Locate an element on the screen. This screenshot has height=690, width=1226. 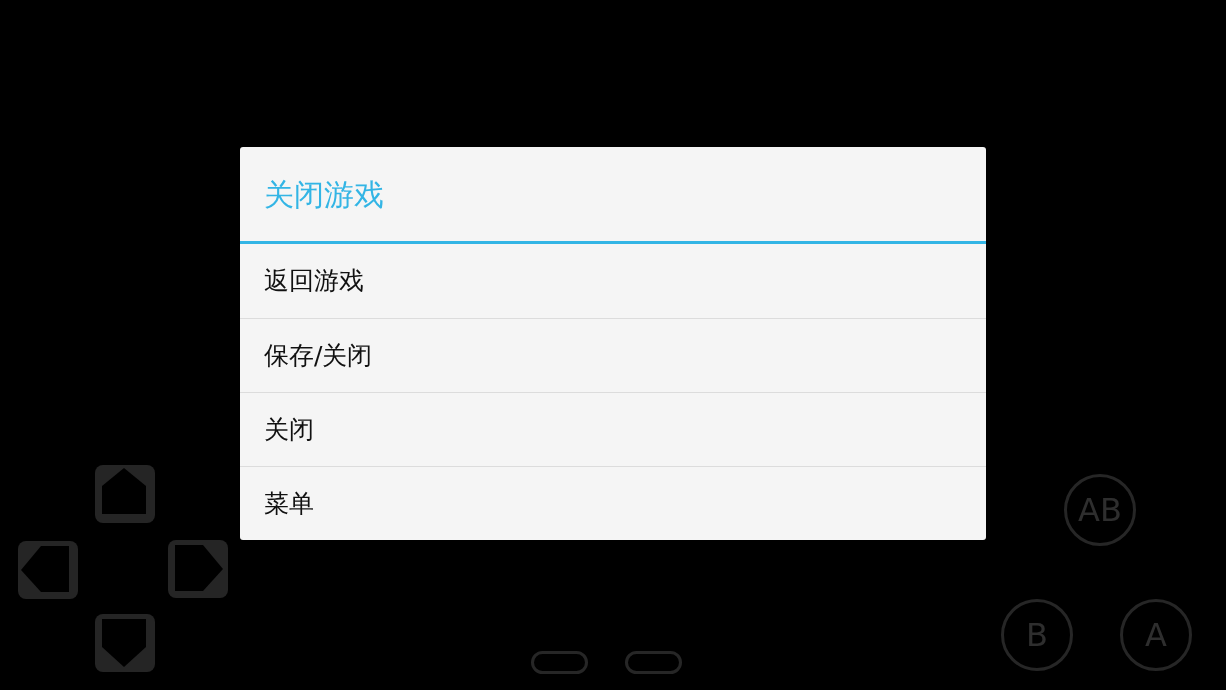
menu-item: 菜单 is located at coordinates (613, 503).